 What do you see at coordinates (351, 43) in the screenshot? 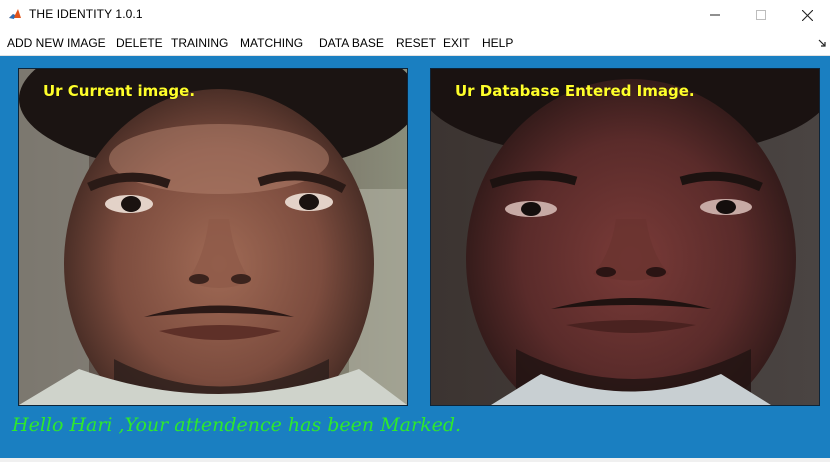
I see `menu-data-base: DATA BASE` at bounding box center [351, 43].